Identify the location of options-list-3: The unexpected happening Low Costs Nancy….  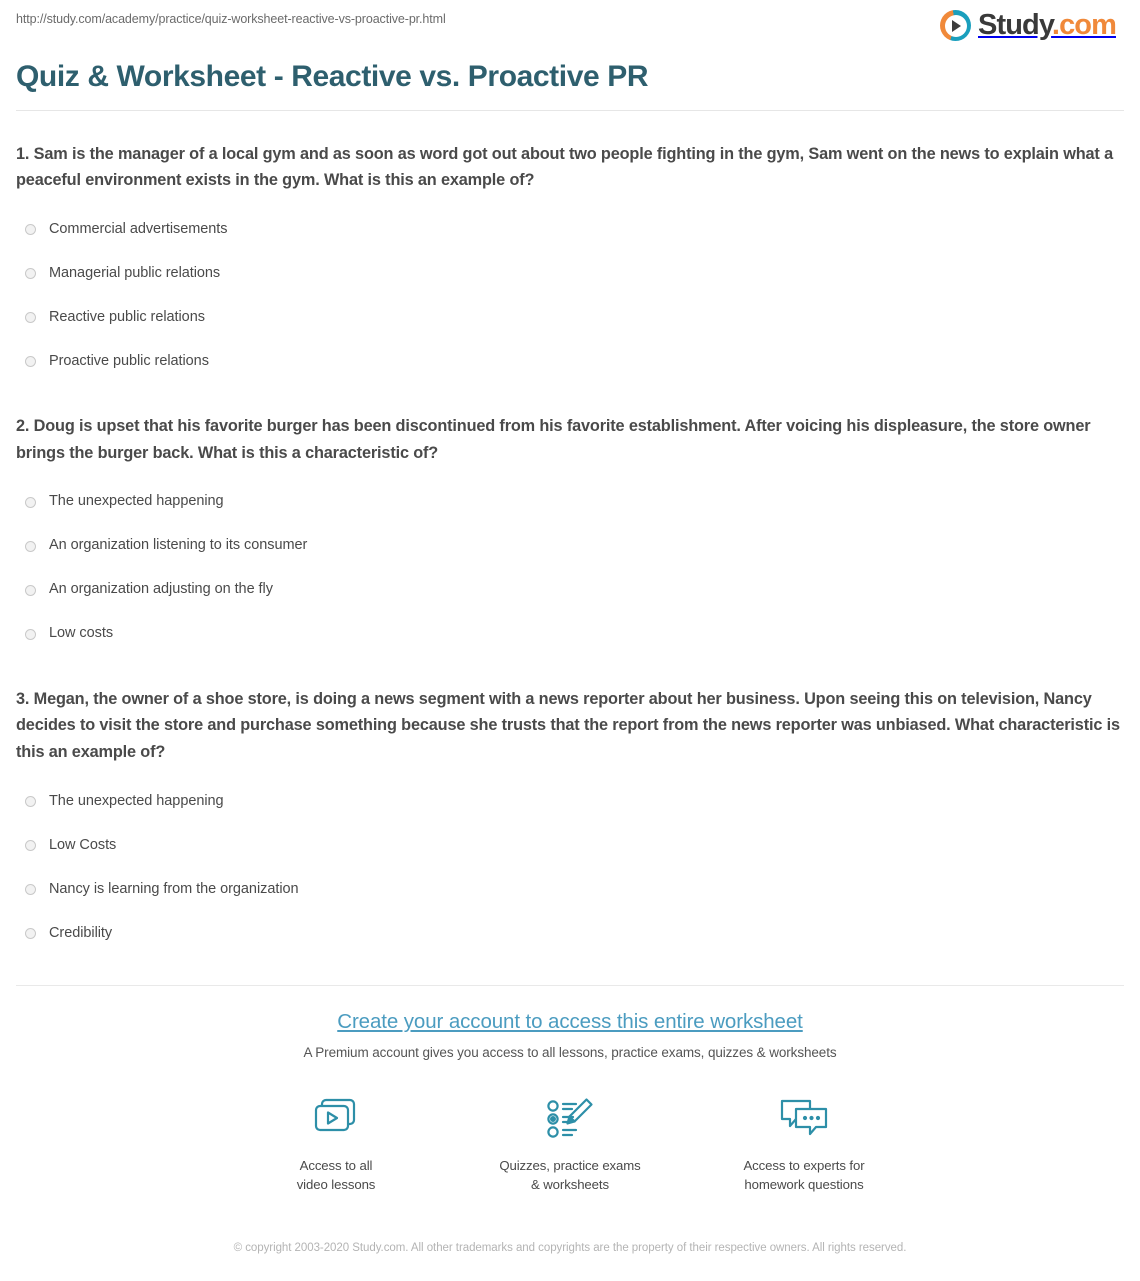
(570, 867).